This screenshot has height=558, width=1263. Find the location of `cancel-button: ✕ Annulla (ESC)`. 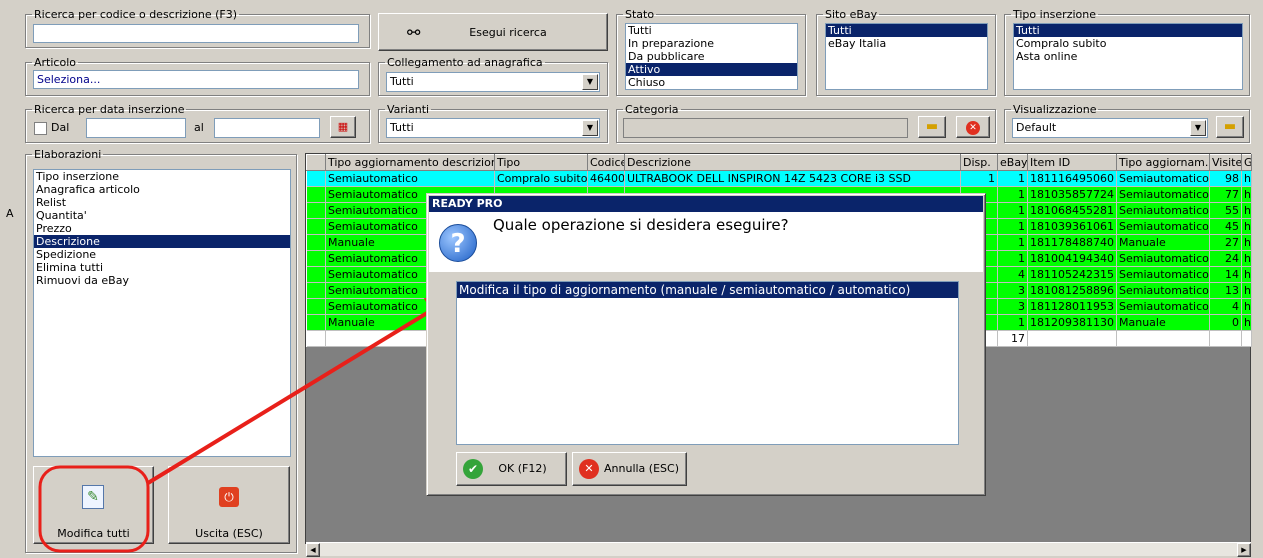

cancel-button: ✕ Annulla (ESC) is located at coordinates (629, 469).